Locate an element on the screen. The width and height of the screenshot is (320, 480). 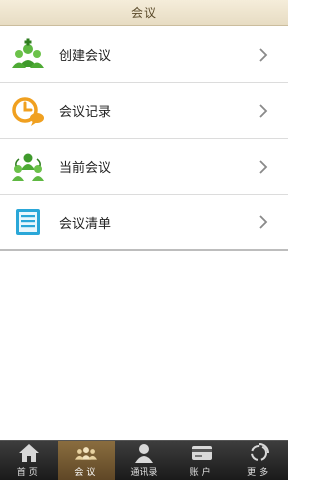
menu-item-create-meeting: 创建会议 is located at coordinates (144, 55).